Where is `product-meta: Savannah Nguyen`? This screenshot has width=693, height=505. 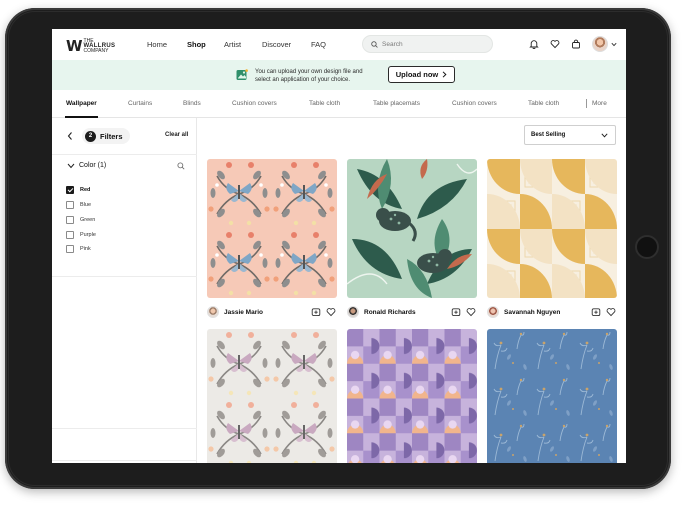 product-meta: Savannah Nguyen is located at coordinates (552, 312).